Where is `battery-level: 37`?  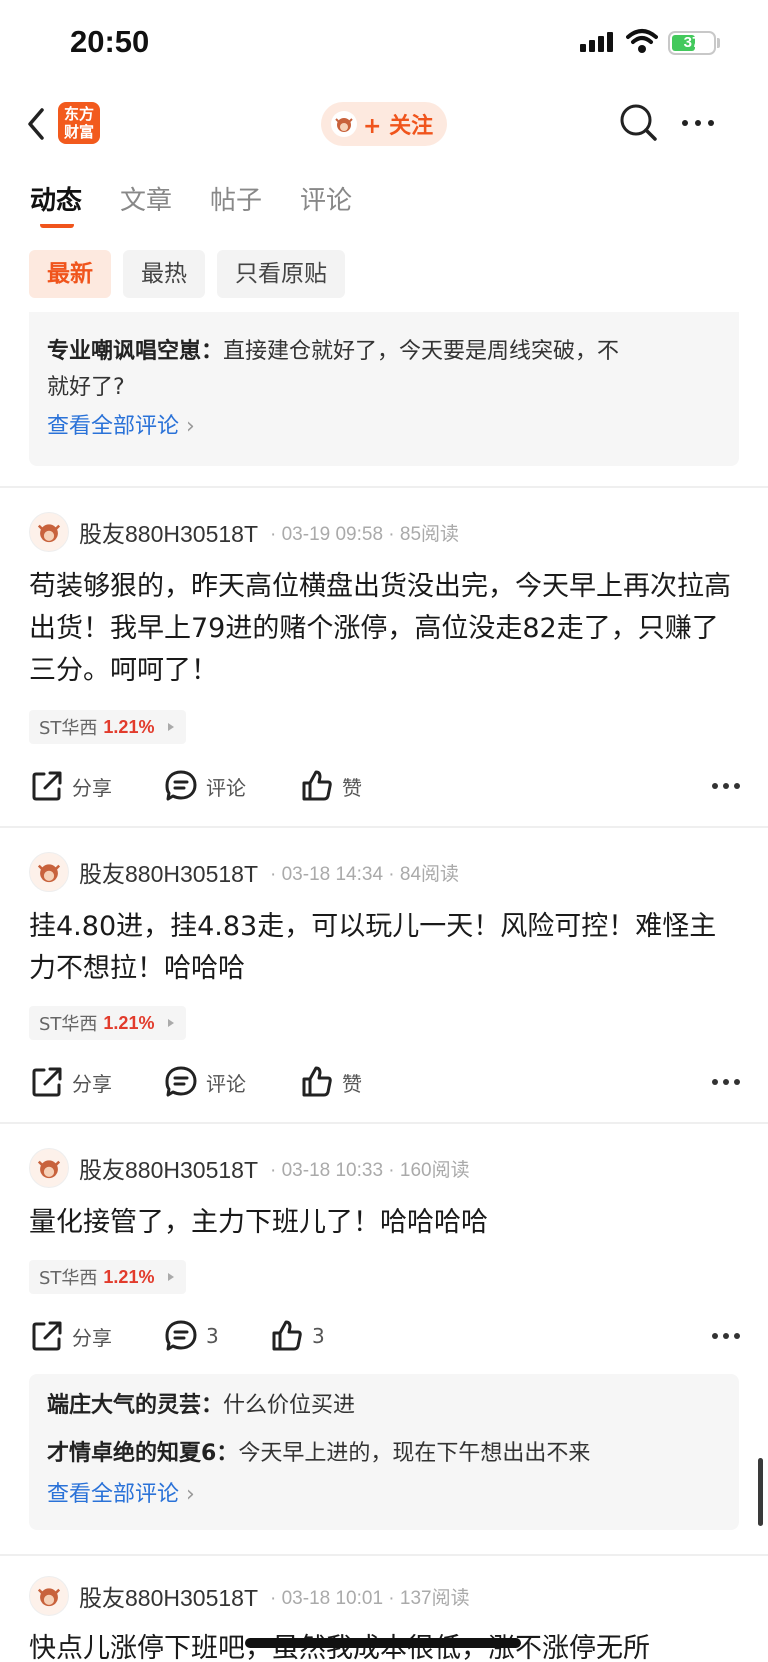 battery-level: 37 is located at coordinates (692, 42).